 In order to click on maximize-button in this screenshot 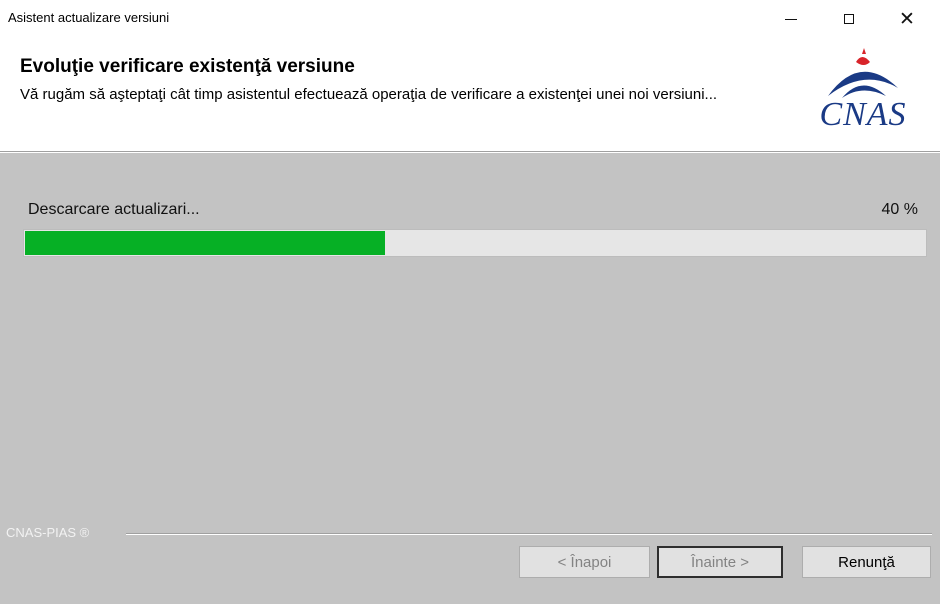, I will do `click(849, 19)`.